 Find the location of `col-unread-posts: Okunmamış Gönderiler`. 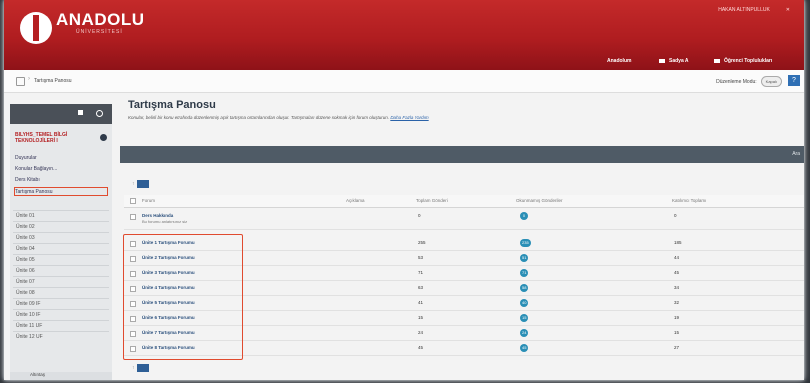

col-unread-posts: Okunmamış Gönderiler is located at coordinates (539, 200).